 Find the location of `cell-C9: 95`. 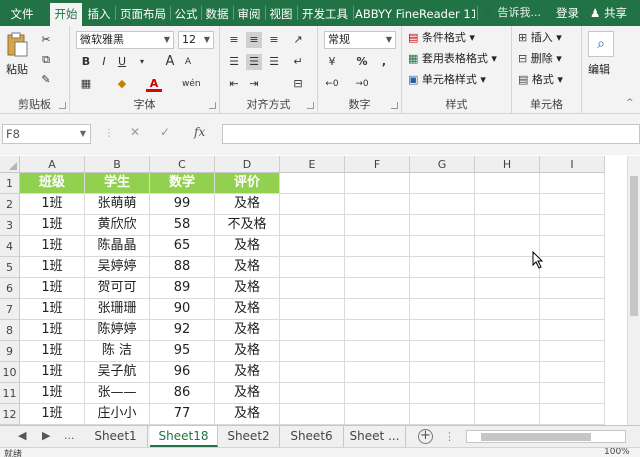

cell-C9: 95 is located at coordinates (182, 351).